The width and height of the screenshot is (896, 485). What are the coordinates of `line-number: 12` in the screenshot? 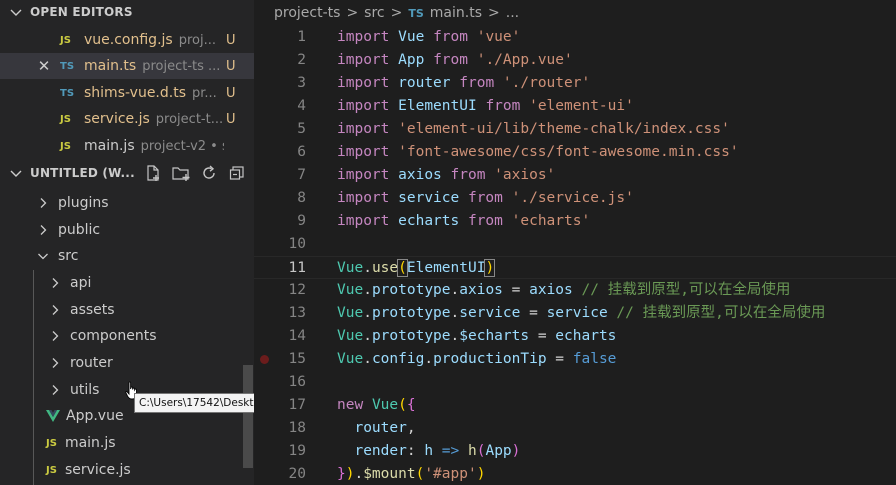 It's located at (297, 290).